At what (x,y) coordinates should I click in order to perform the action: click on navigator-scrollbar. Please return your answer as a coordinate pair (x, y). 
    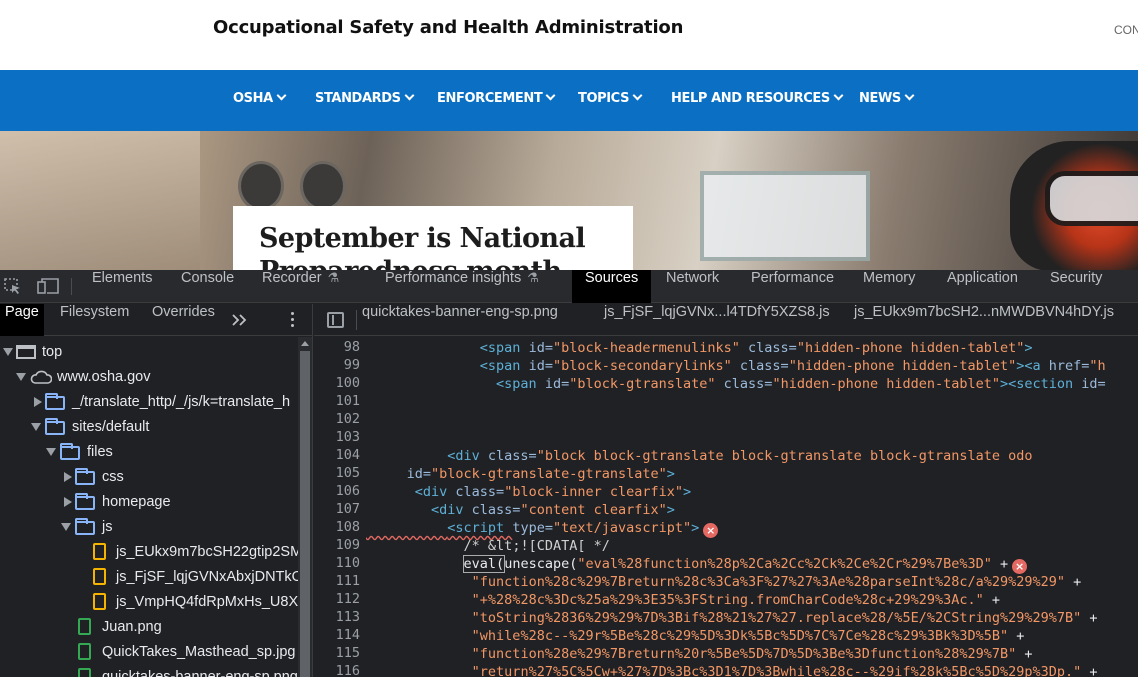
    Looking at the image, I should click on (305, 507).